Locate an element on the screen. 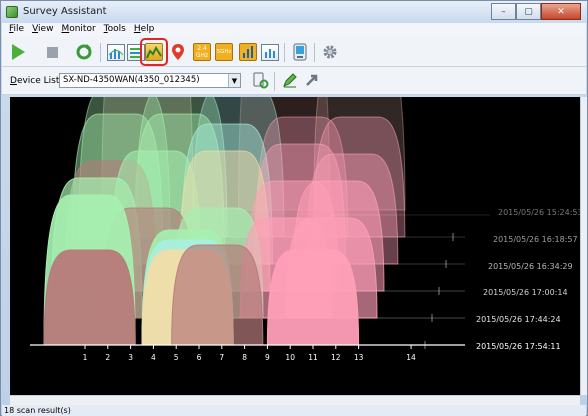 This screenshot has height=416, width=588. scan-timestamp-label: 2015/05/26 15:24:53 is located at coordinates (539, 212).